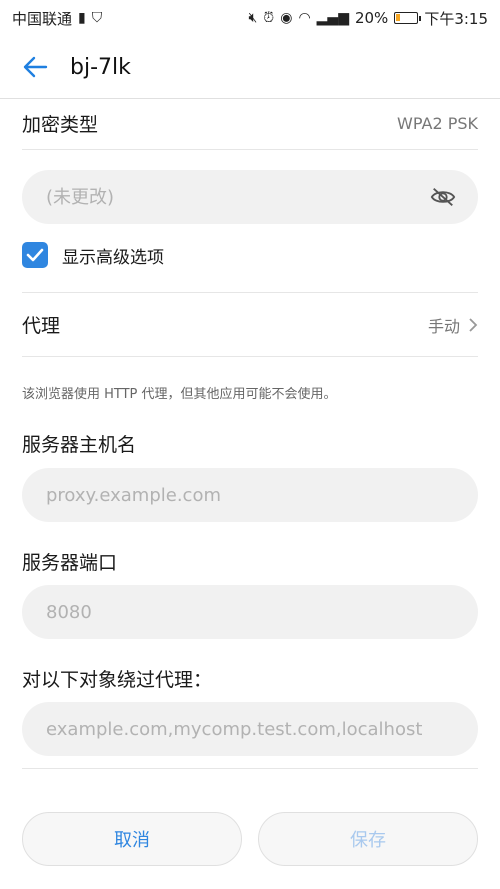 This screenshot has height=889, width=500. Describe the element at coordinates (237, 197) in the screenshot. I see `password-input` at that location.